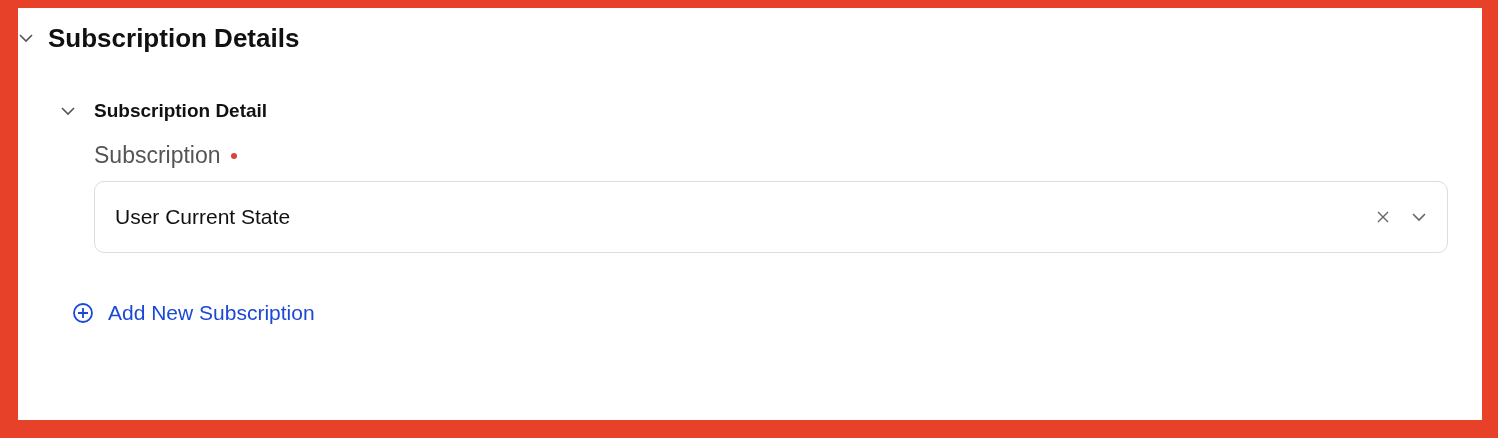  I want to click on section-title: Subscription Details, so click(174, 38).